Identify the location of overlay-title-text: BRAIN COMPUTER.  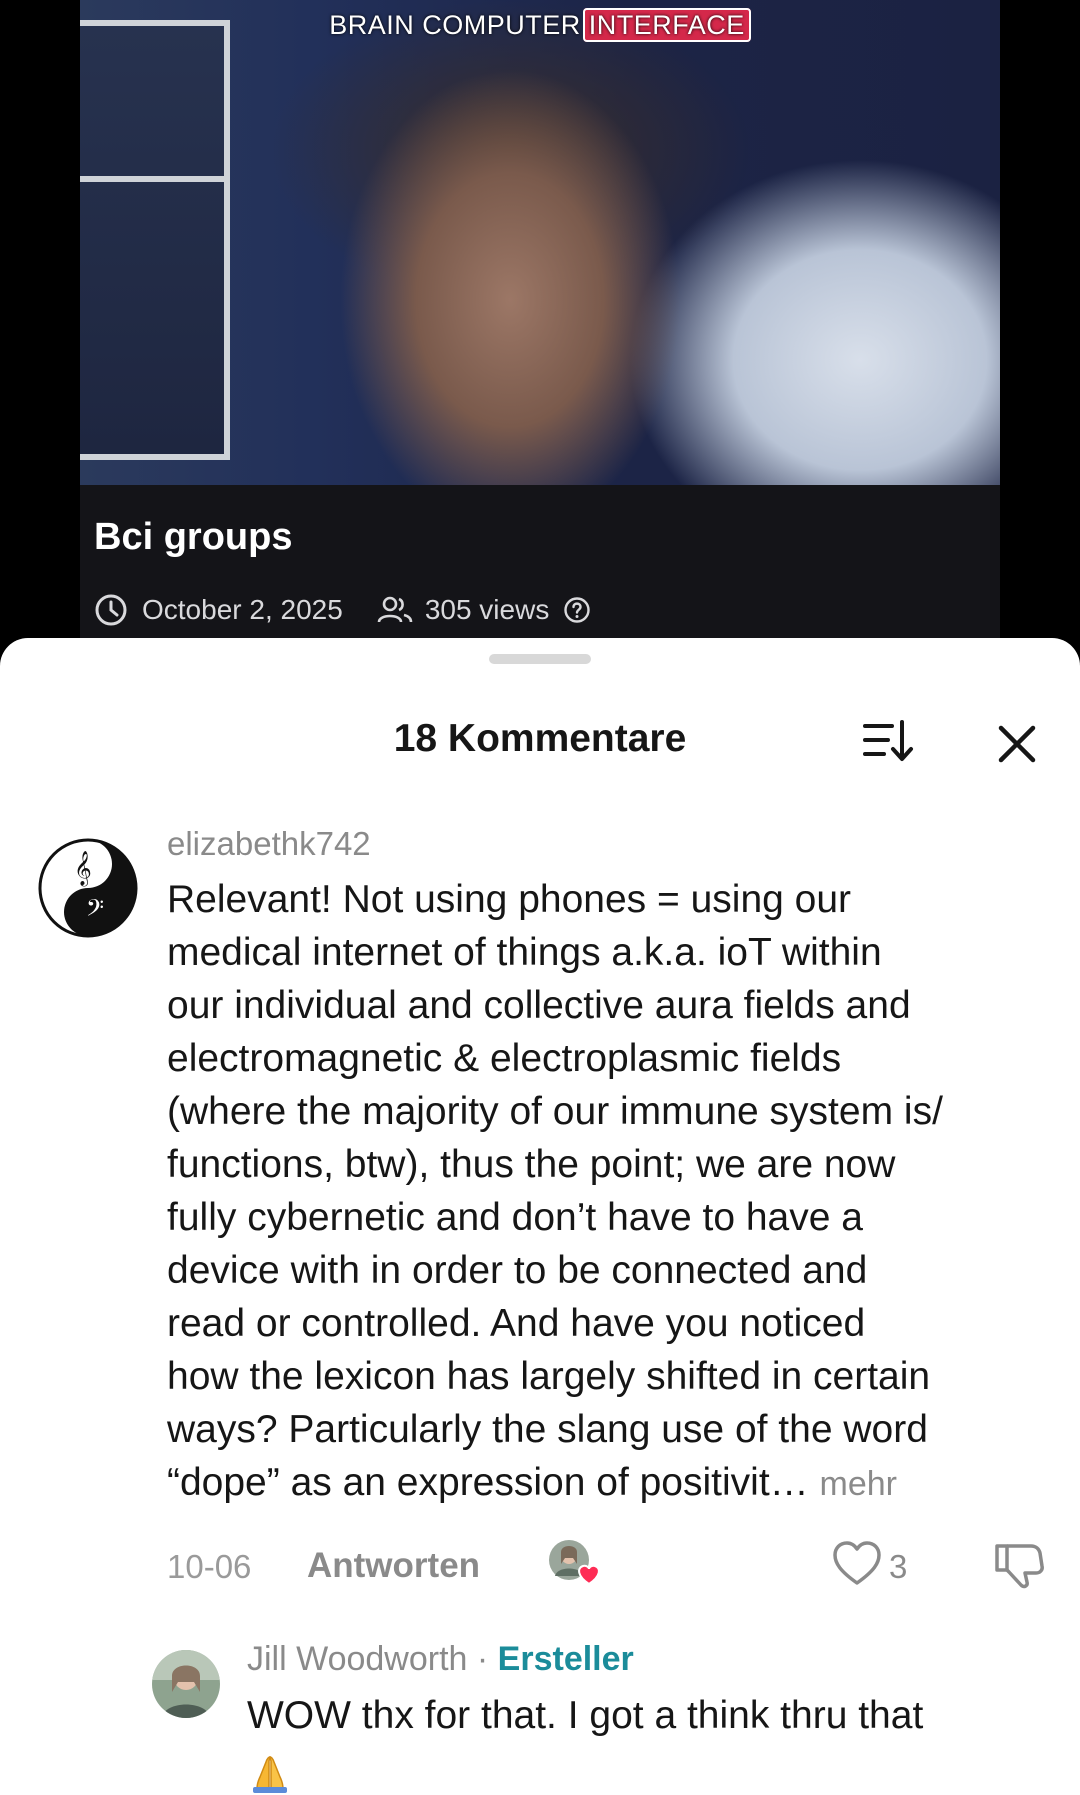
(455, 25).